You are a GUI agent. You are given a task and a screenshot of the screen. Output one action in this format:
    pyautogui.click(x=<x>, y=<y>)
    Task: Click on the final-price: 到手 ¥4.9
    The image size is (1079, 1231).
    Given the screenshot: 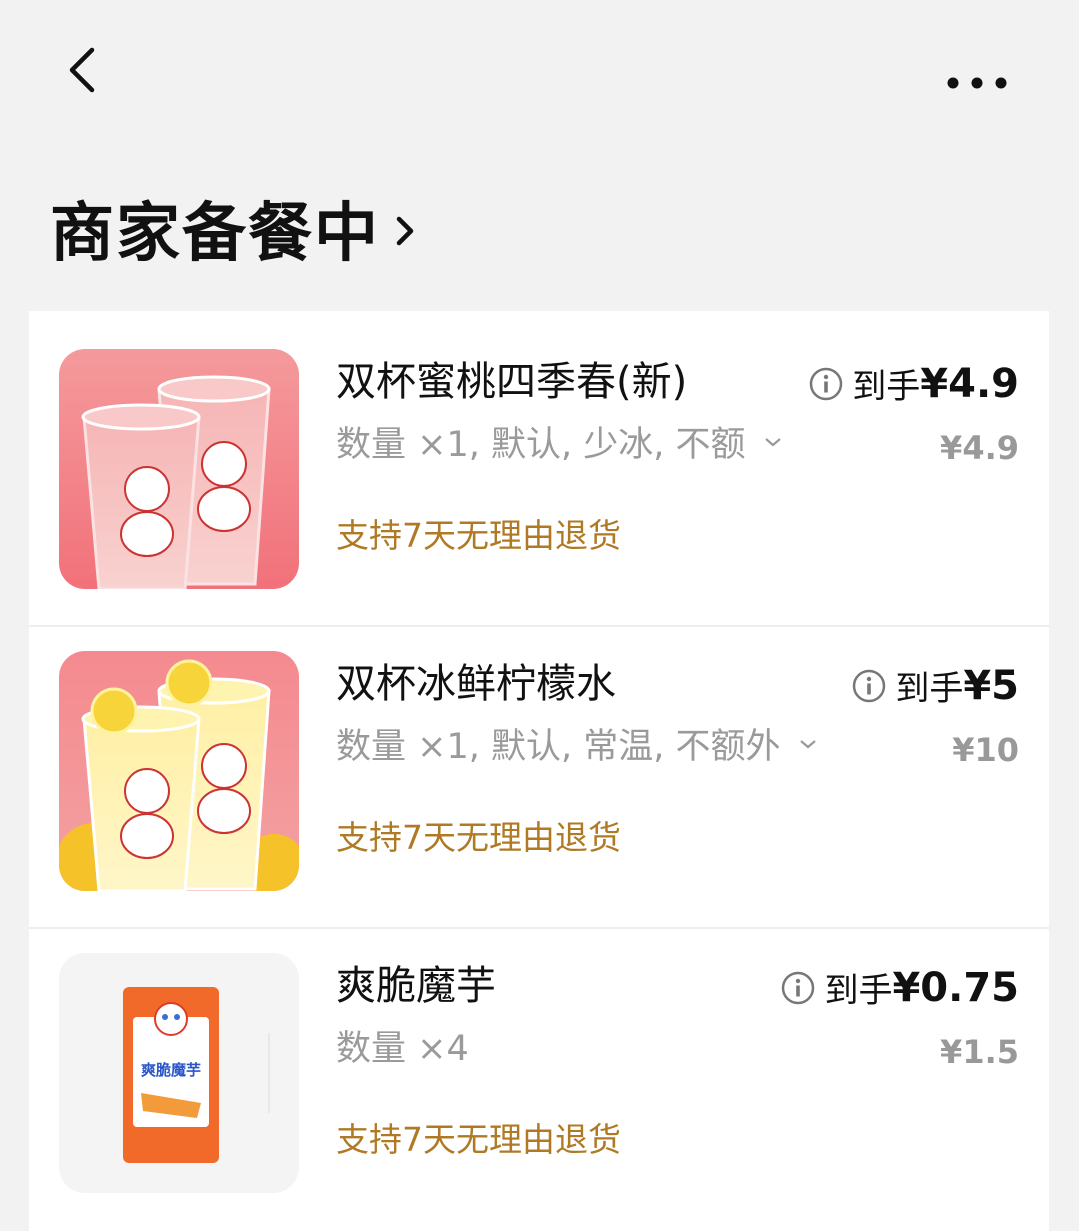 What is the action you would take?
    pyautogui.click(x=913, y=383)
    